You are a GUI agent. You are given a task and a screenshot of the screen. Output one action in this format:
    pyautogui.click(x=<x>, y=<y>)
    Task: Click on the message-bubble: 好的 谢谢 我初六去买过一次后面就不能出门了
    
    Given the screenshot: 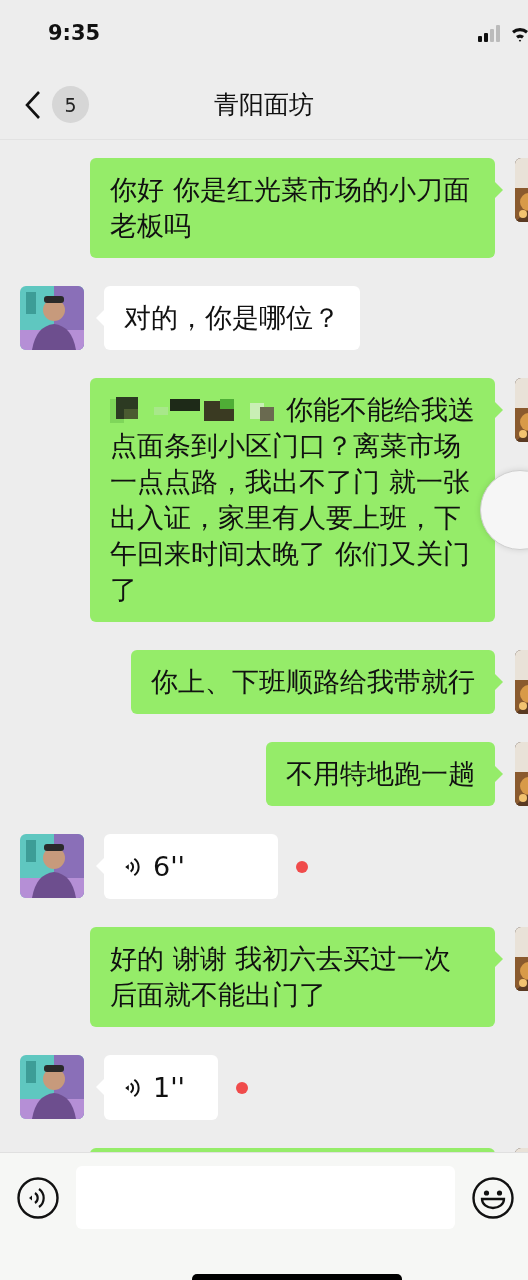 What is the action you would take?
    pyautogui.click(x=292, y=977)
    